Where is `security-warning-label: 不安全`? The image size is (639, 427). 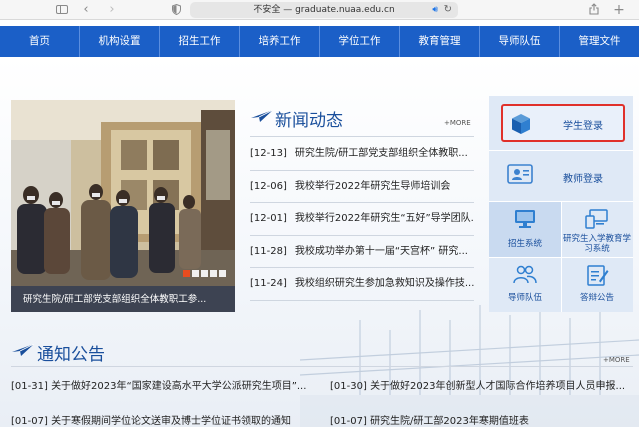
security-warning-label: 不安全 is located at coordinates (267, 10).